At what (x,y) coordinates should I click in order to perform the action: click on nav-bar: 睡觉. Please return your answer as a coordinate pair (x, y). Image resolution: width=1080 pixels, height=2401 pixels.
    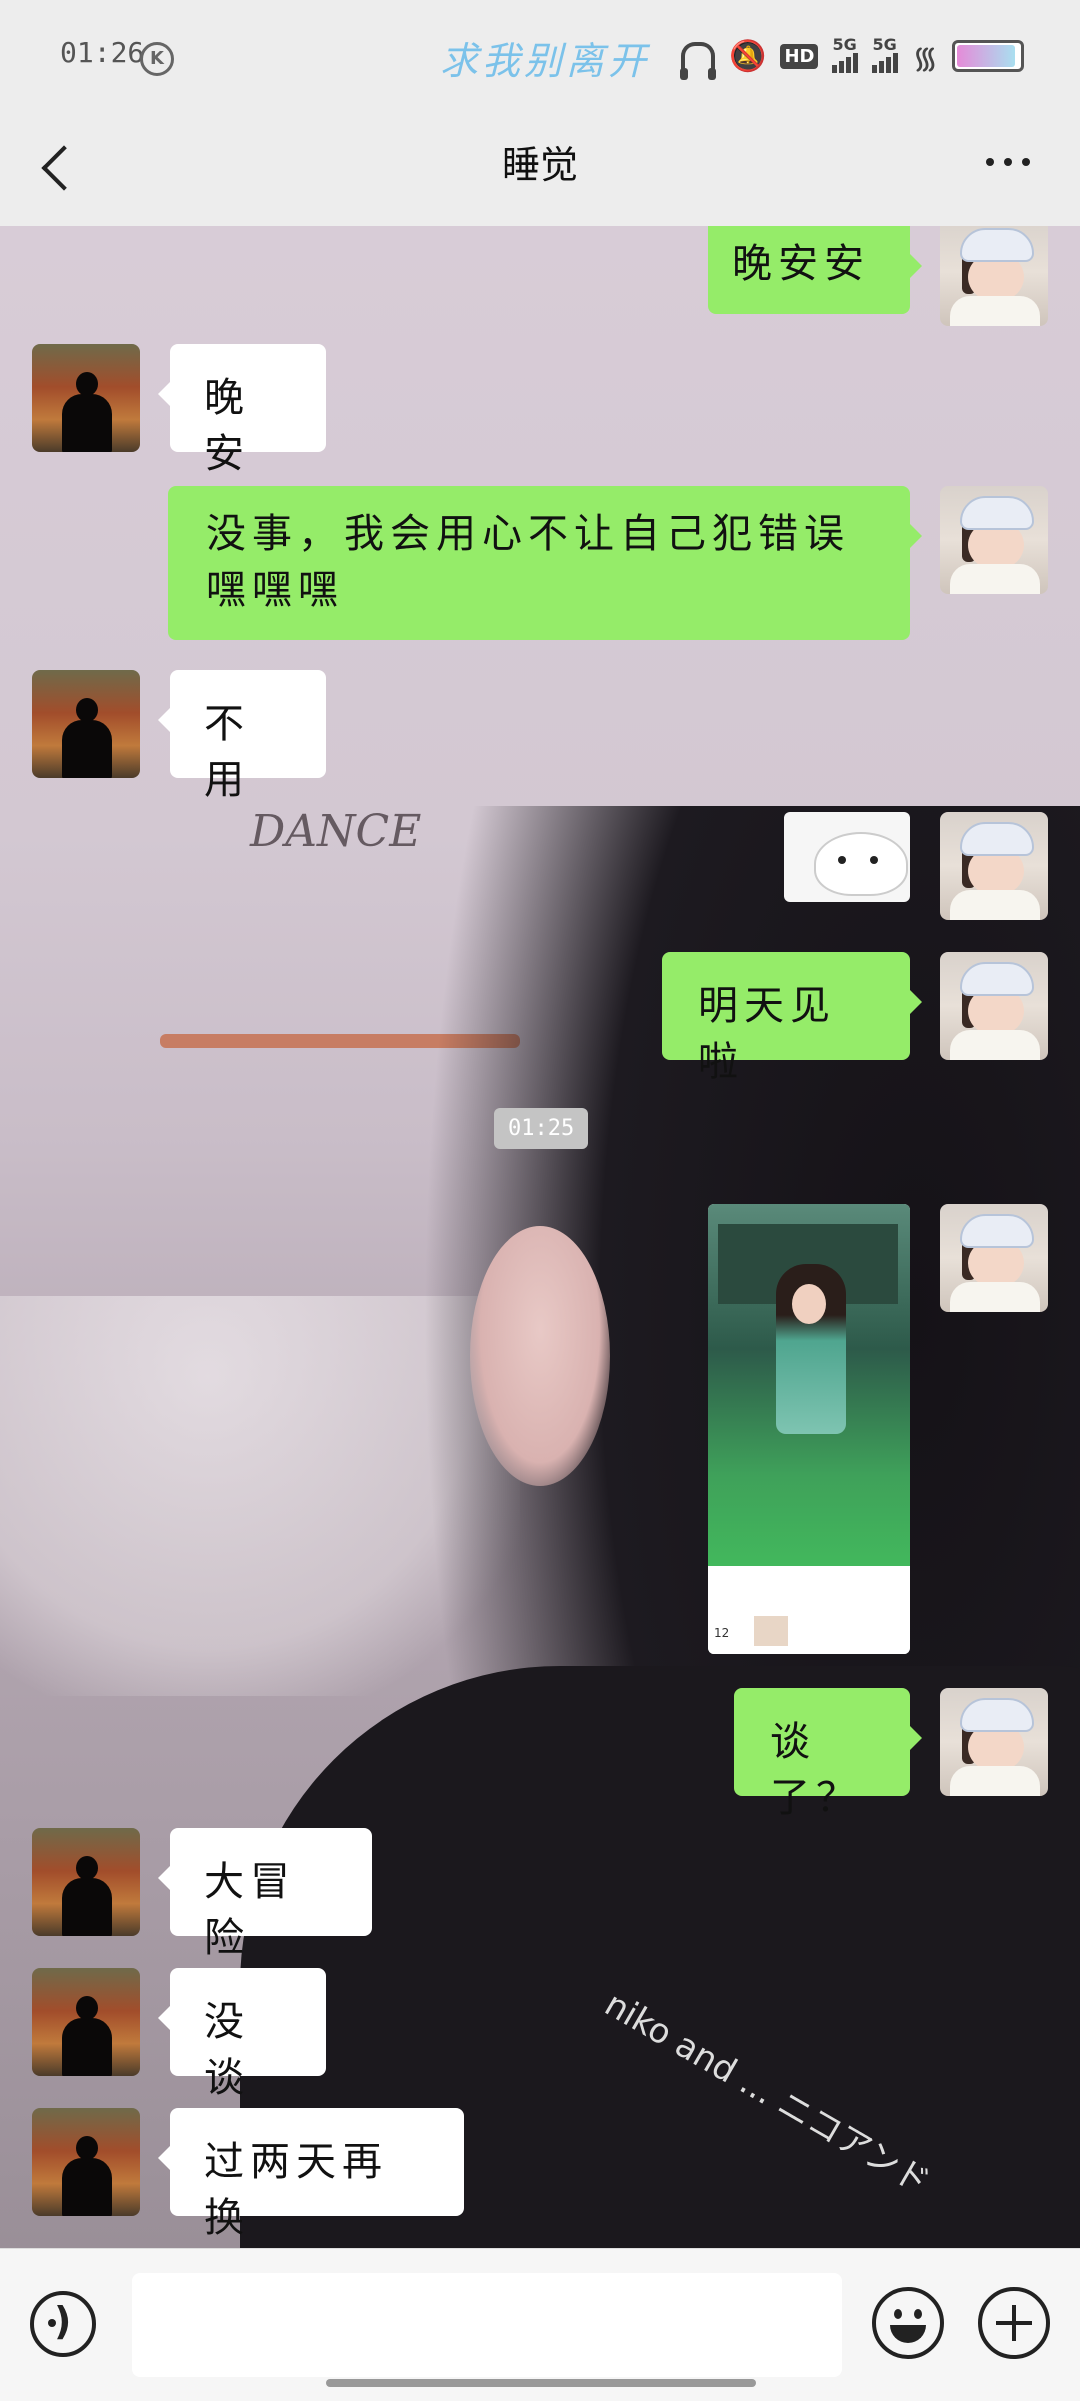
    Looking at the image, I should click on (540, 168).